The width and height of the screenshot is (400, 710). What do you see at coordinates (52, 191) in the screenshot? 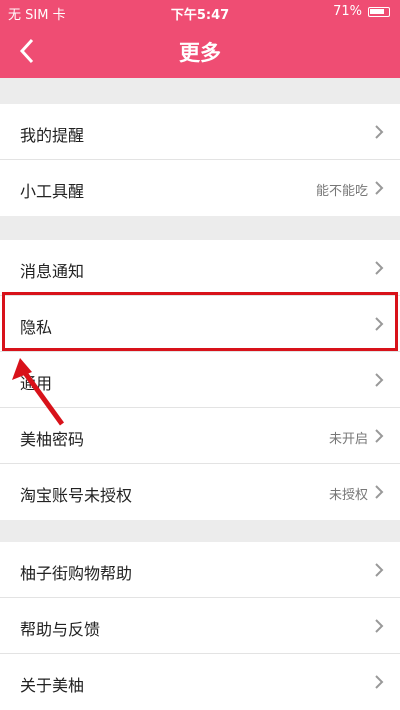
I see `menu-item-label: 小工具醒` at bounding box center [52, 191].